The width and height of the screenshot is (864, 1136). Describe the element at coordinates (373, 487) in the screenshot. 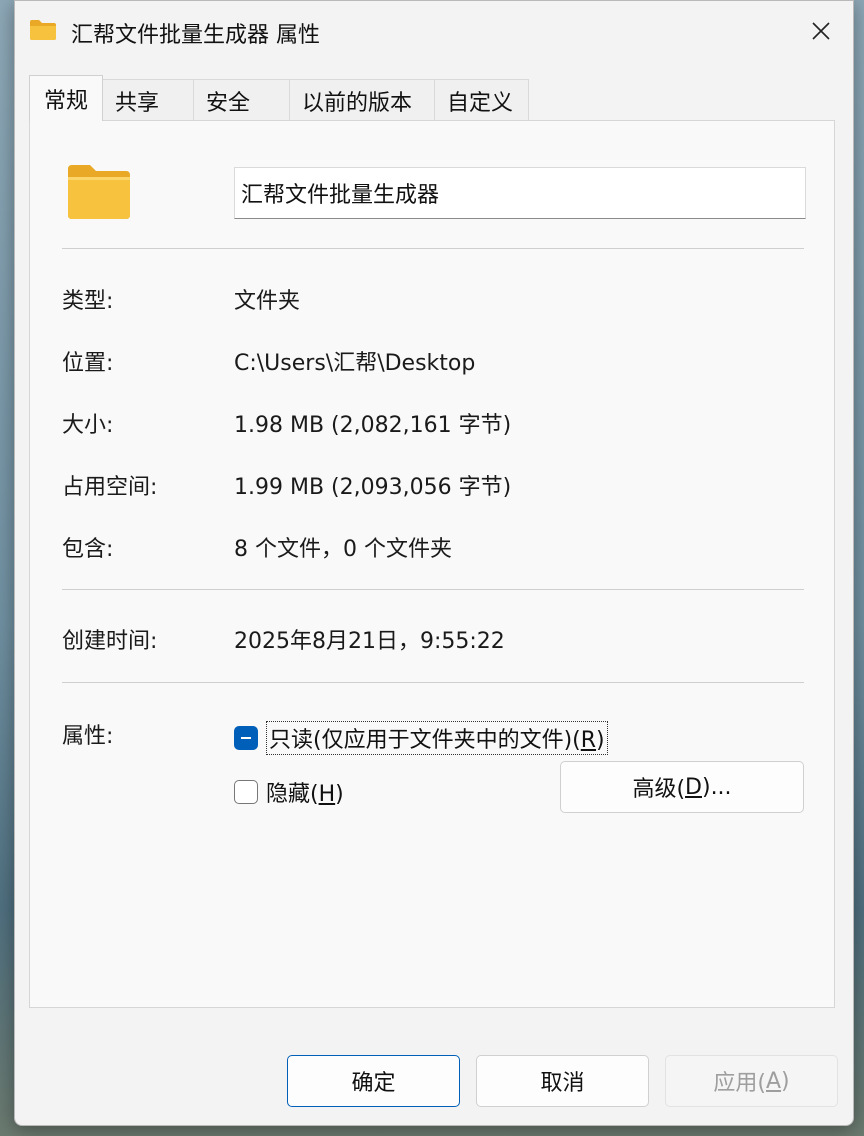

I see `disk-size-value: 1.99 MB (2,093,056 字节)` at that location.